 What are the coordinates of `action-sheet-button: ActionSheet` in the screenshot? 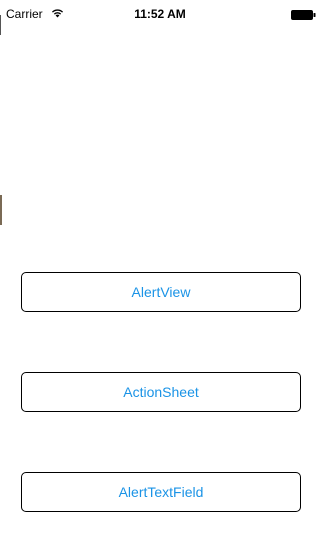 It's located at (161, 392).